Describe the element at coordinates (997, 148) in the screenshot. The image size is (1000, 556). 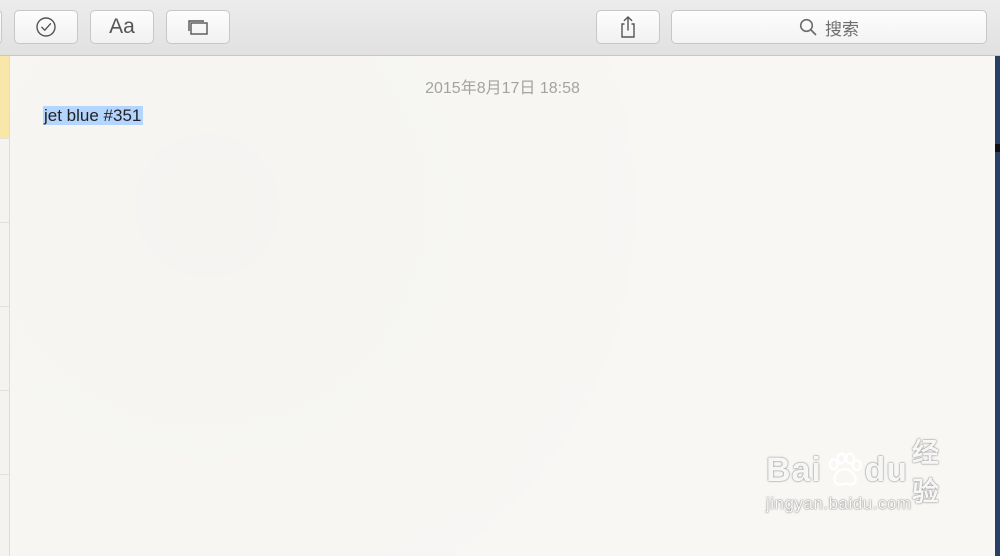
I see `edge-mark` at that location.